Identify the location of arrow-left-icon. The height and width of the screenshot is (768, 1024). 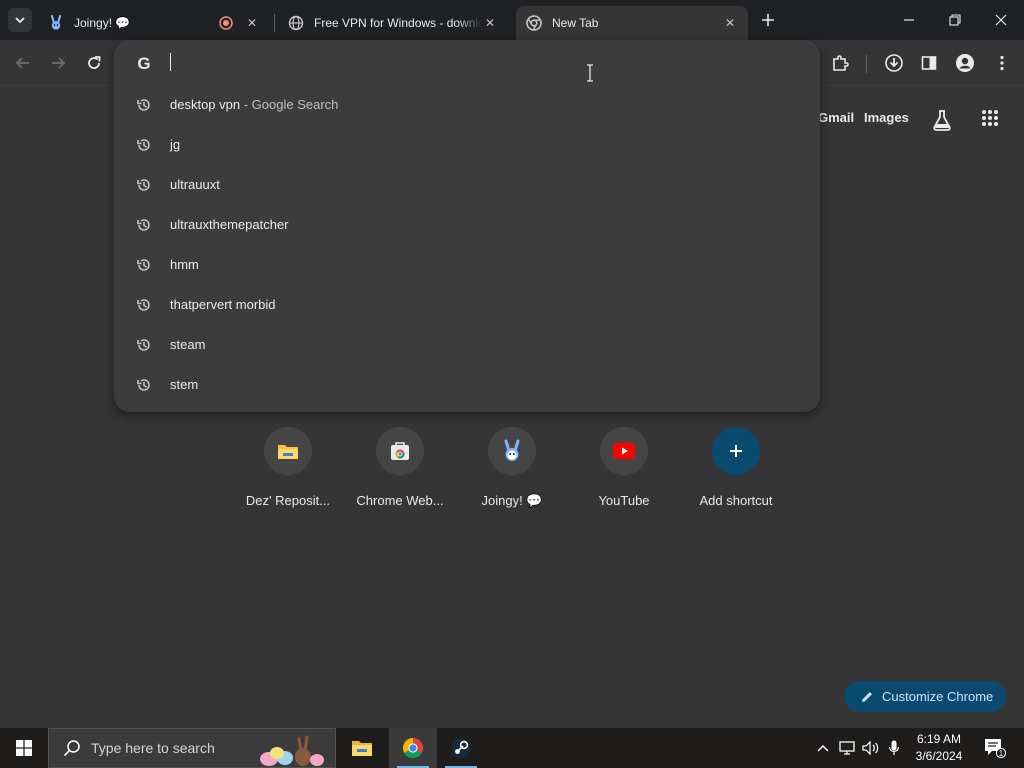
(22, 63).